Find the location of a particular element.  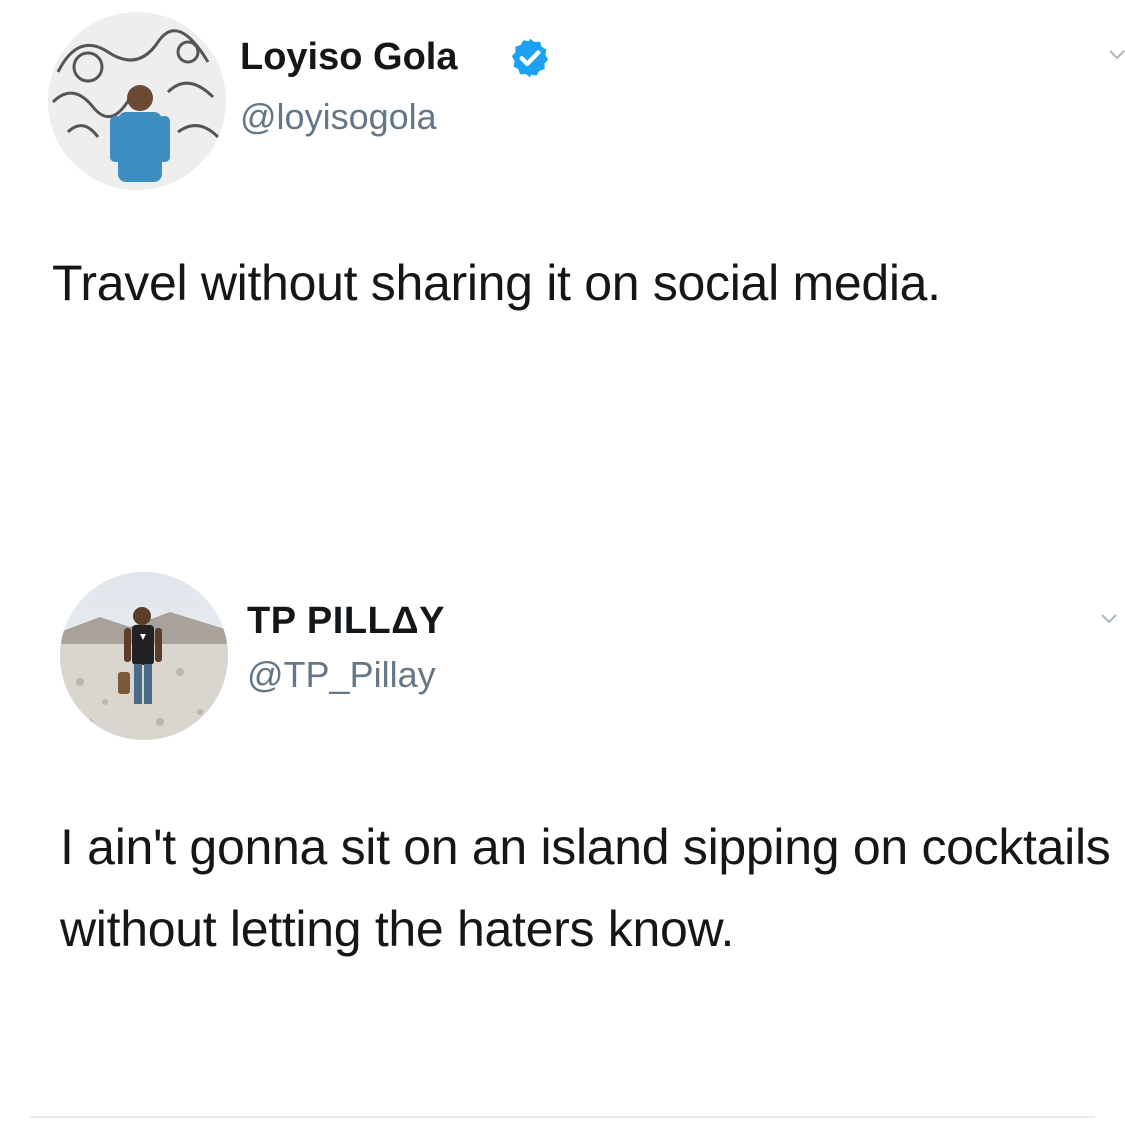

handle: @TP_Pillay is located at coordinates (341, 675).